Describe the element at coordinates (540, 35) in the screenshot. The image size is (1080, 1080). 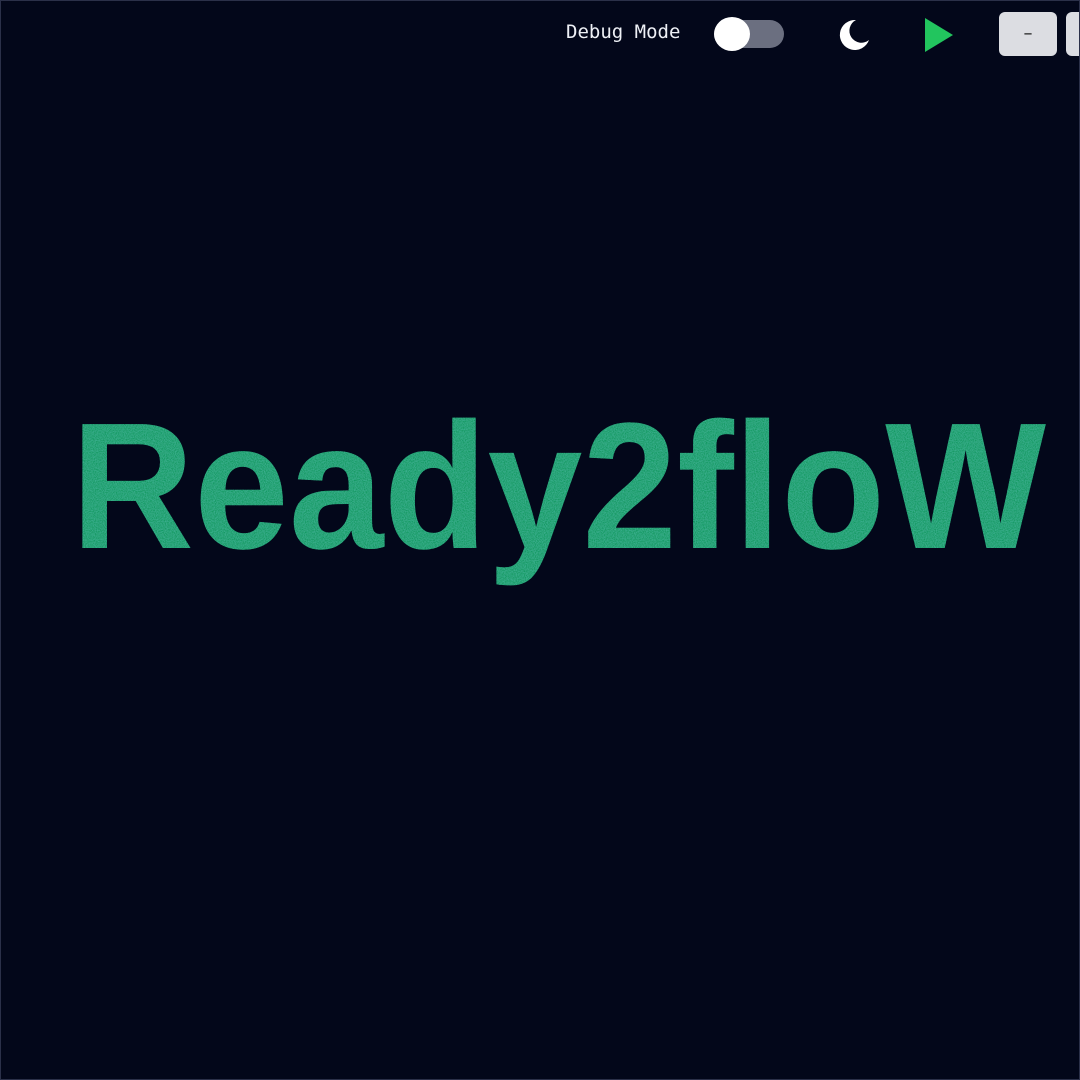
I see `toolbar: Debug Mode –` at that location.